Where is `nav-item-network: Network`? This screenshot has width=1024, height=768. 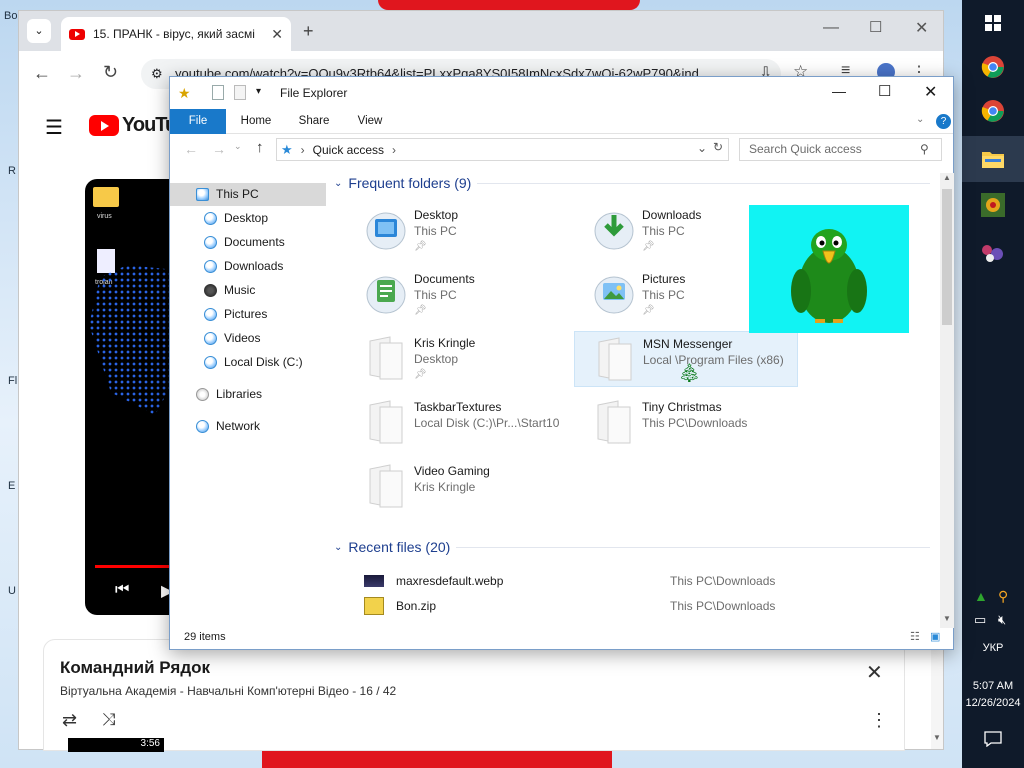
nav-item-network: Network is located at coordinates (228, 426).